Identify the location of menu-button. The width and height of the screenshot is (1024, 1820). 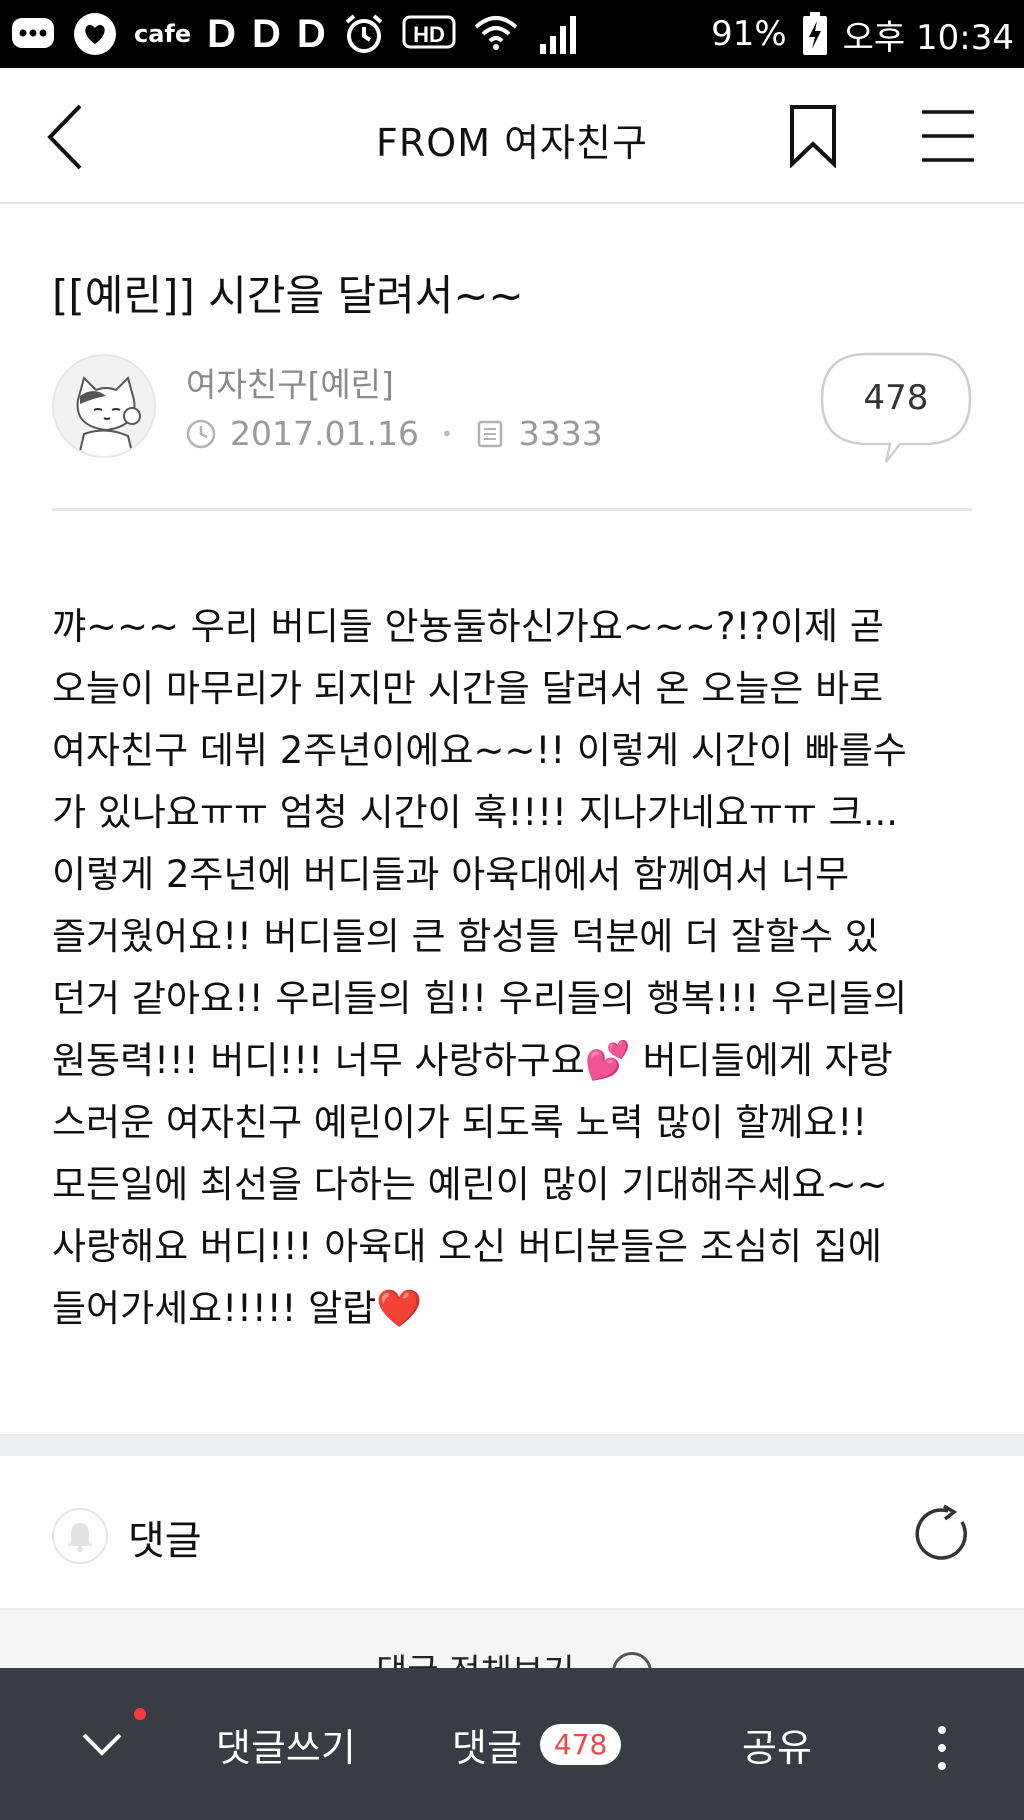
(948, 136).